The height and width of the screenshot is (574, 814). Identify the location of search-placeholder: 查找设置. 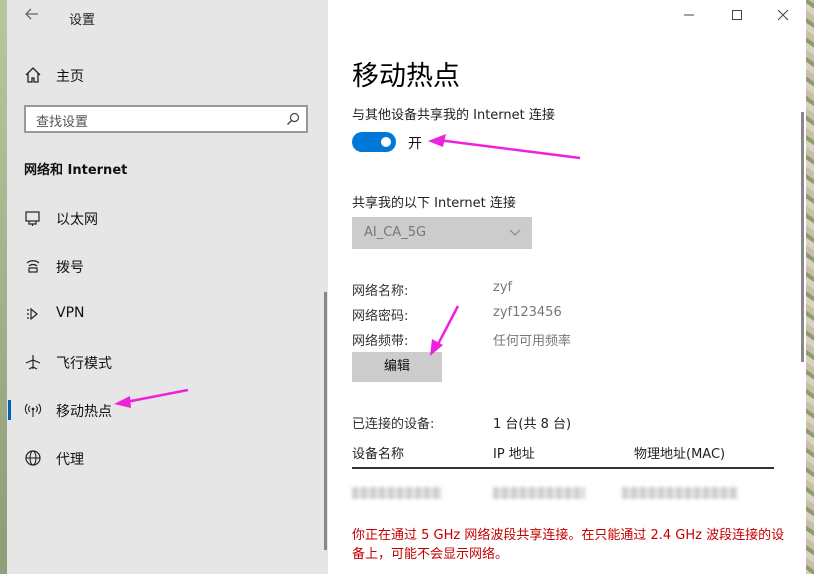
(62, 122).